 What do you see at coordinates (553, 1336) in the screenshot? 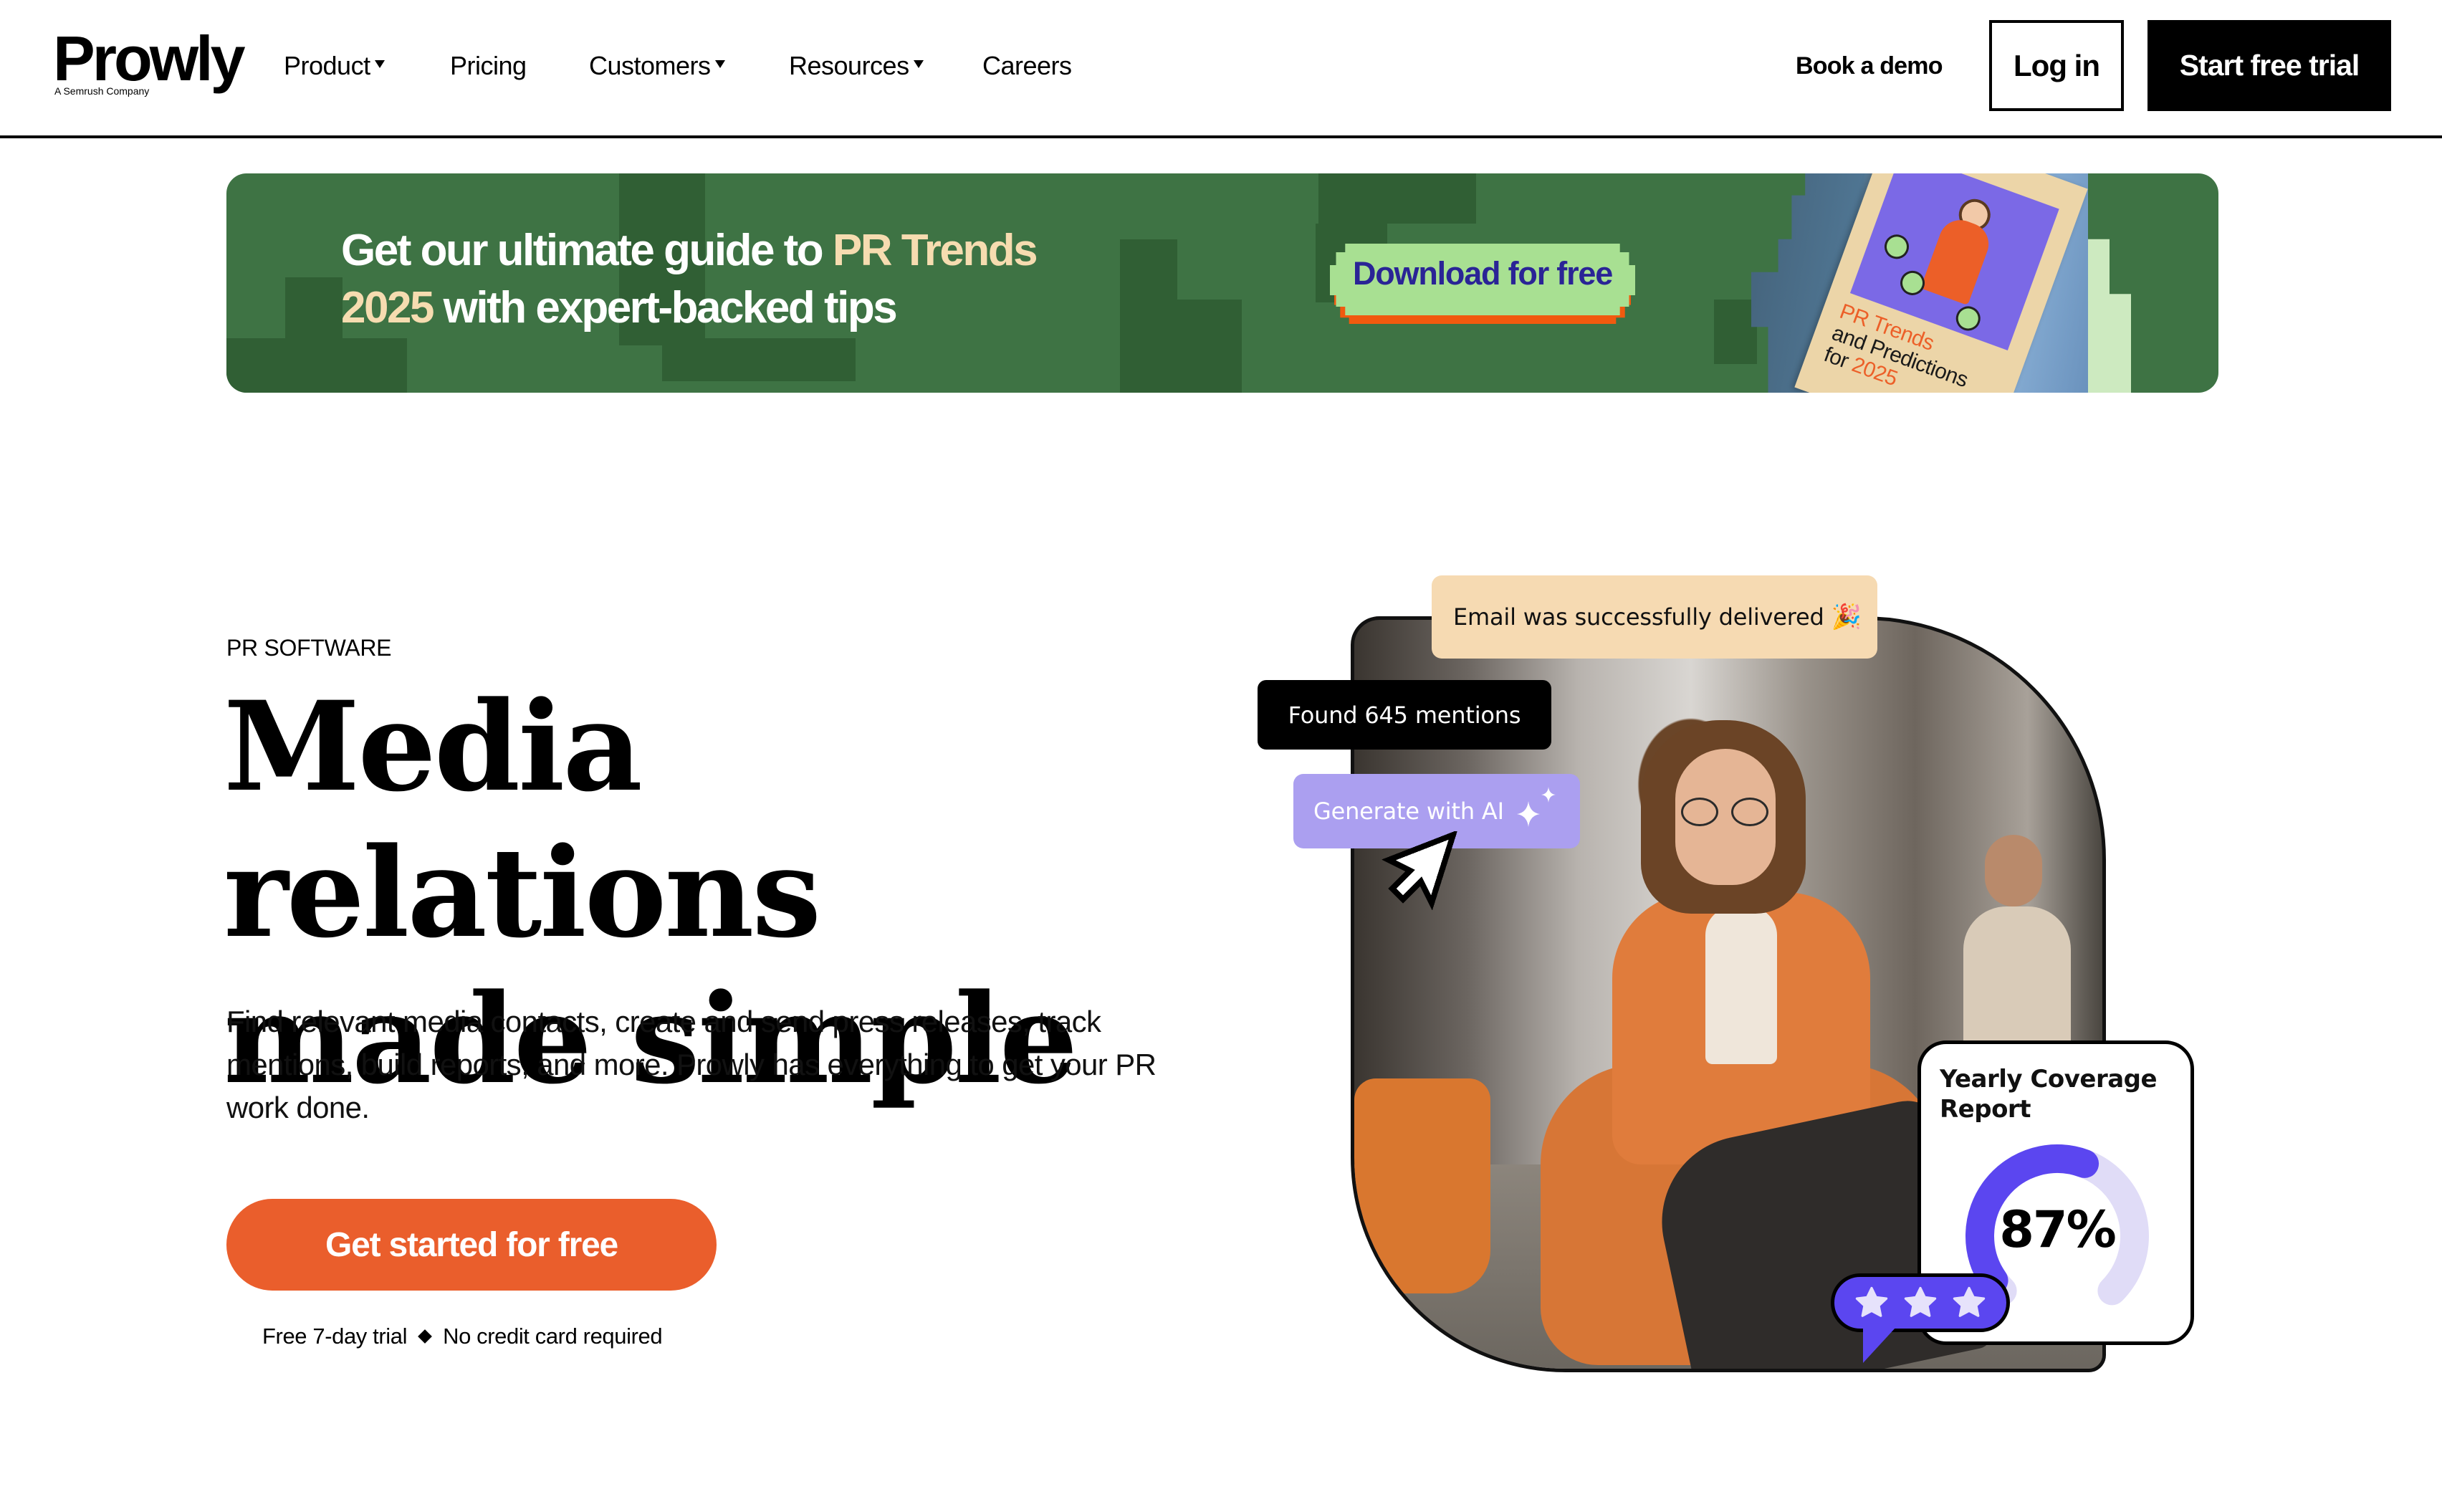
I see `footnote-no-card: No credit card required` at bounding box center [553, 1336].